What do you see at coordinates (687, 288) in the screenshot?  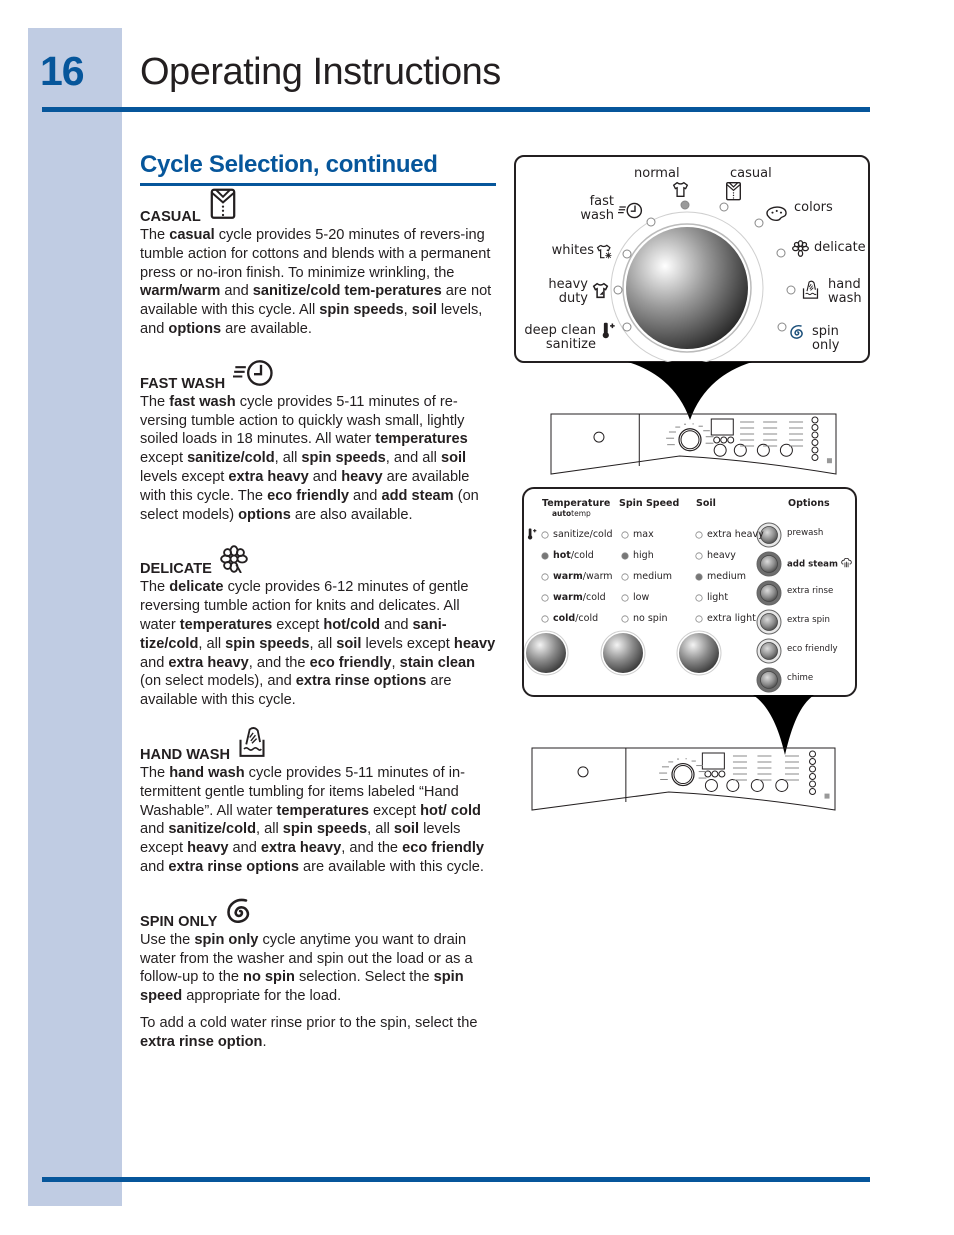 I see `cycle-selector-knob` at bounding box center [687, 288].